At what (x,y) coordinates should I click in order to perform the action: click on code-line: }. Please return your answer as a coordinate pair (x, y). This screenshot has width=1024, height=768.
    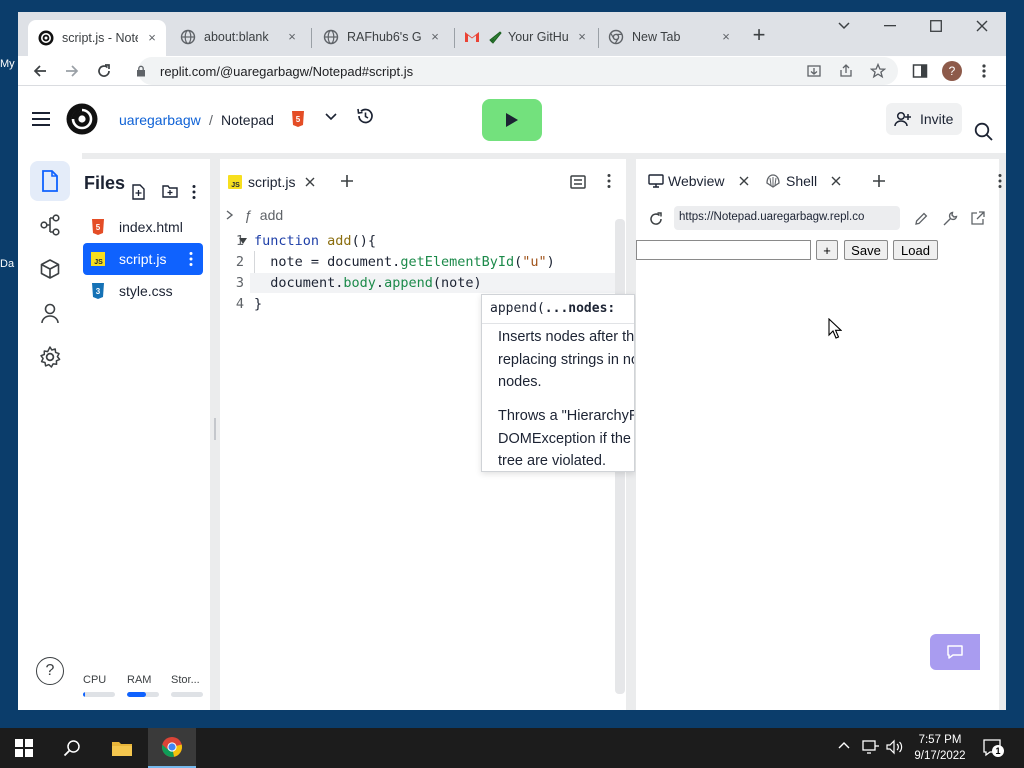
    Looking at the image, I should click on (258, 304).